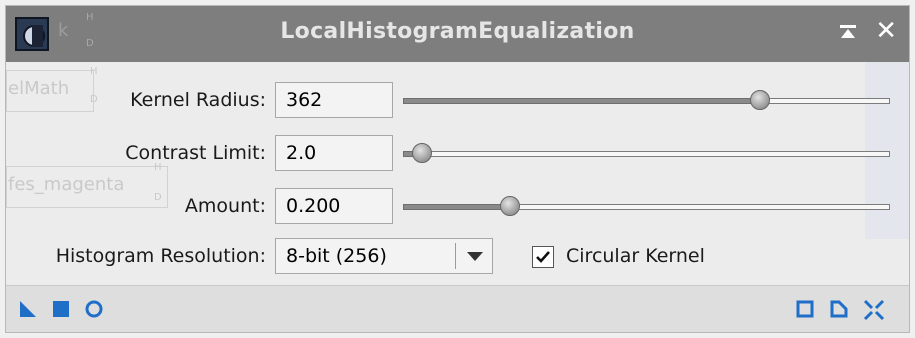  I want to click on bottom-toolbar, so click(457, 308).